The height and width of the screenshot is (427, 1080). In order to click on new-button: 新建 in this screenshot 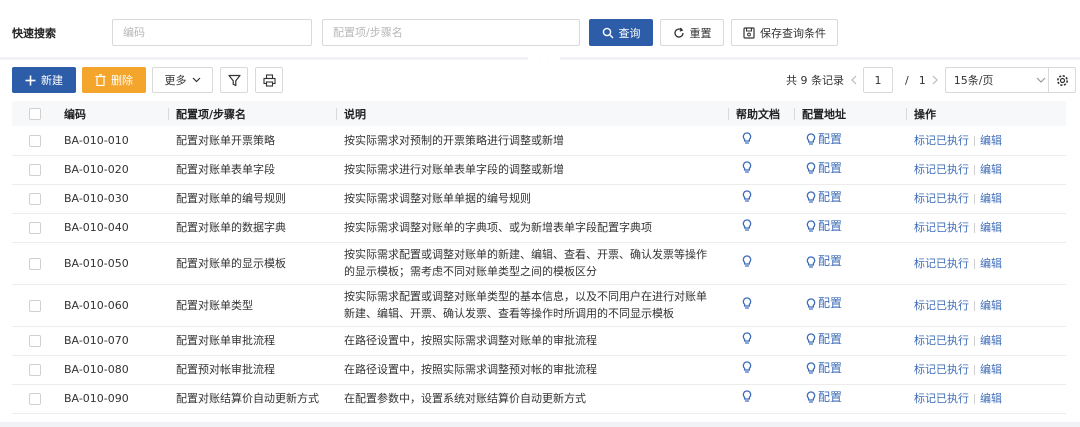, I will do `click(44, 80)`.